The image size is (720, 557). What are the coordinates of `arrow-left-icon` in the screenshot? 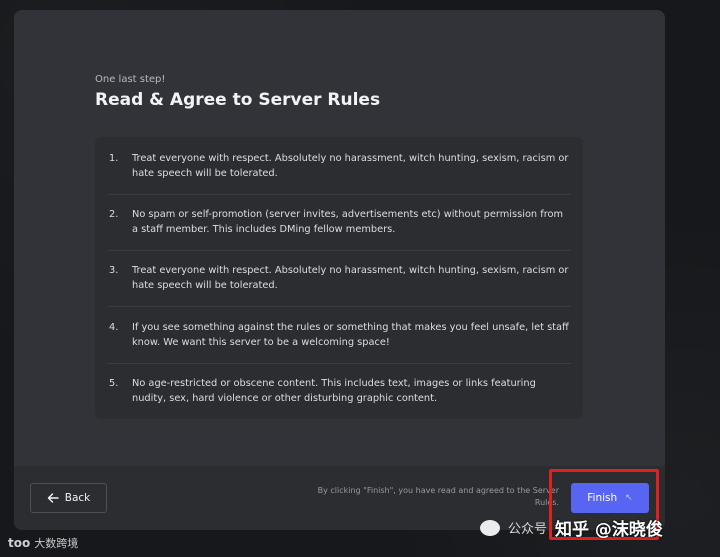 It's located at (53, 498).